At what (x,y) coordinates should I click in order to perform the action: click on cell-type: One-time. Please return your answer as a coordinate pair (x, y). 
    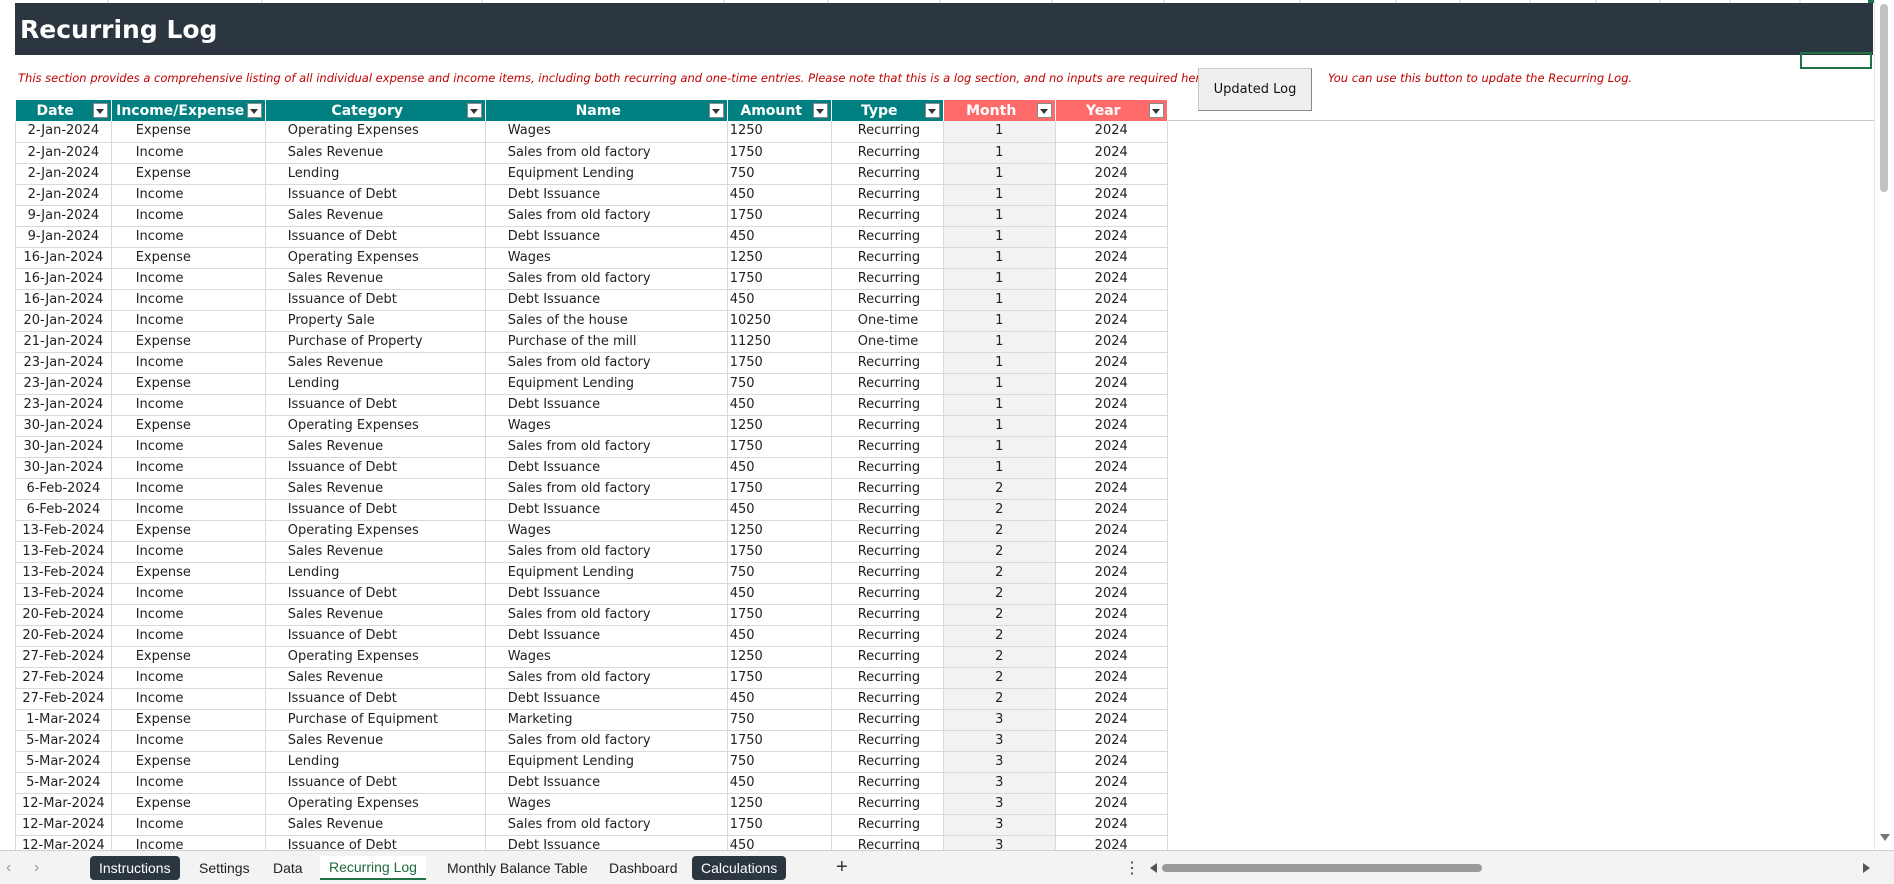
    Looking at the image, I should click on (887, 321).